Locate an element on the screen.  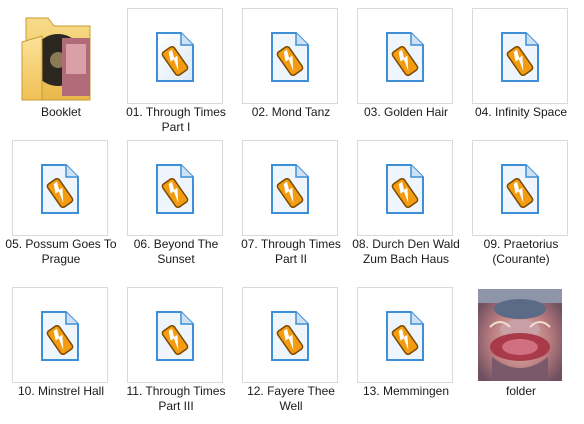
file-name-label: 10. Minstrel Hall is located at coordinates (61, 391).